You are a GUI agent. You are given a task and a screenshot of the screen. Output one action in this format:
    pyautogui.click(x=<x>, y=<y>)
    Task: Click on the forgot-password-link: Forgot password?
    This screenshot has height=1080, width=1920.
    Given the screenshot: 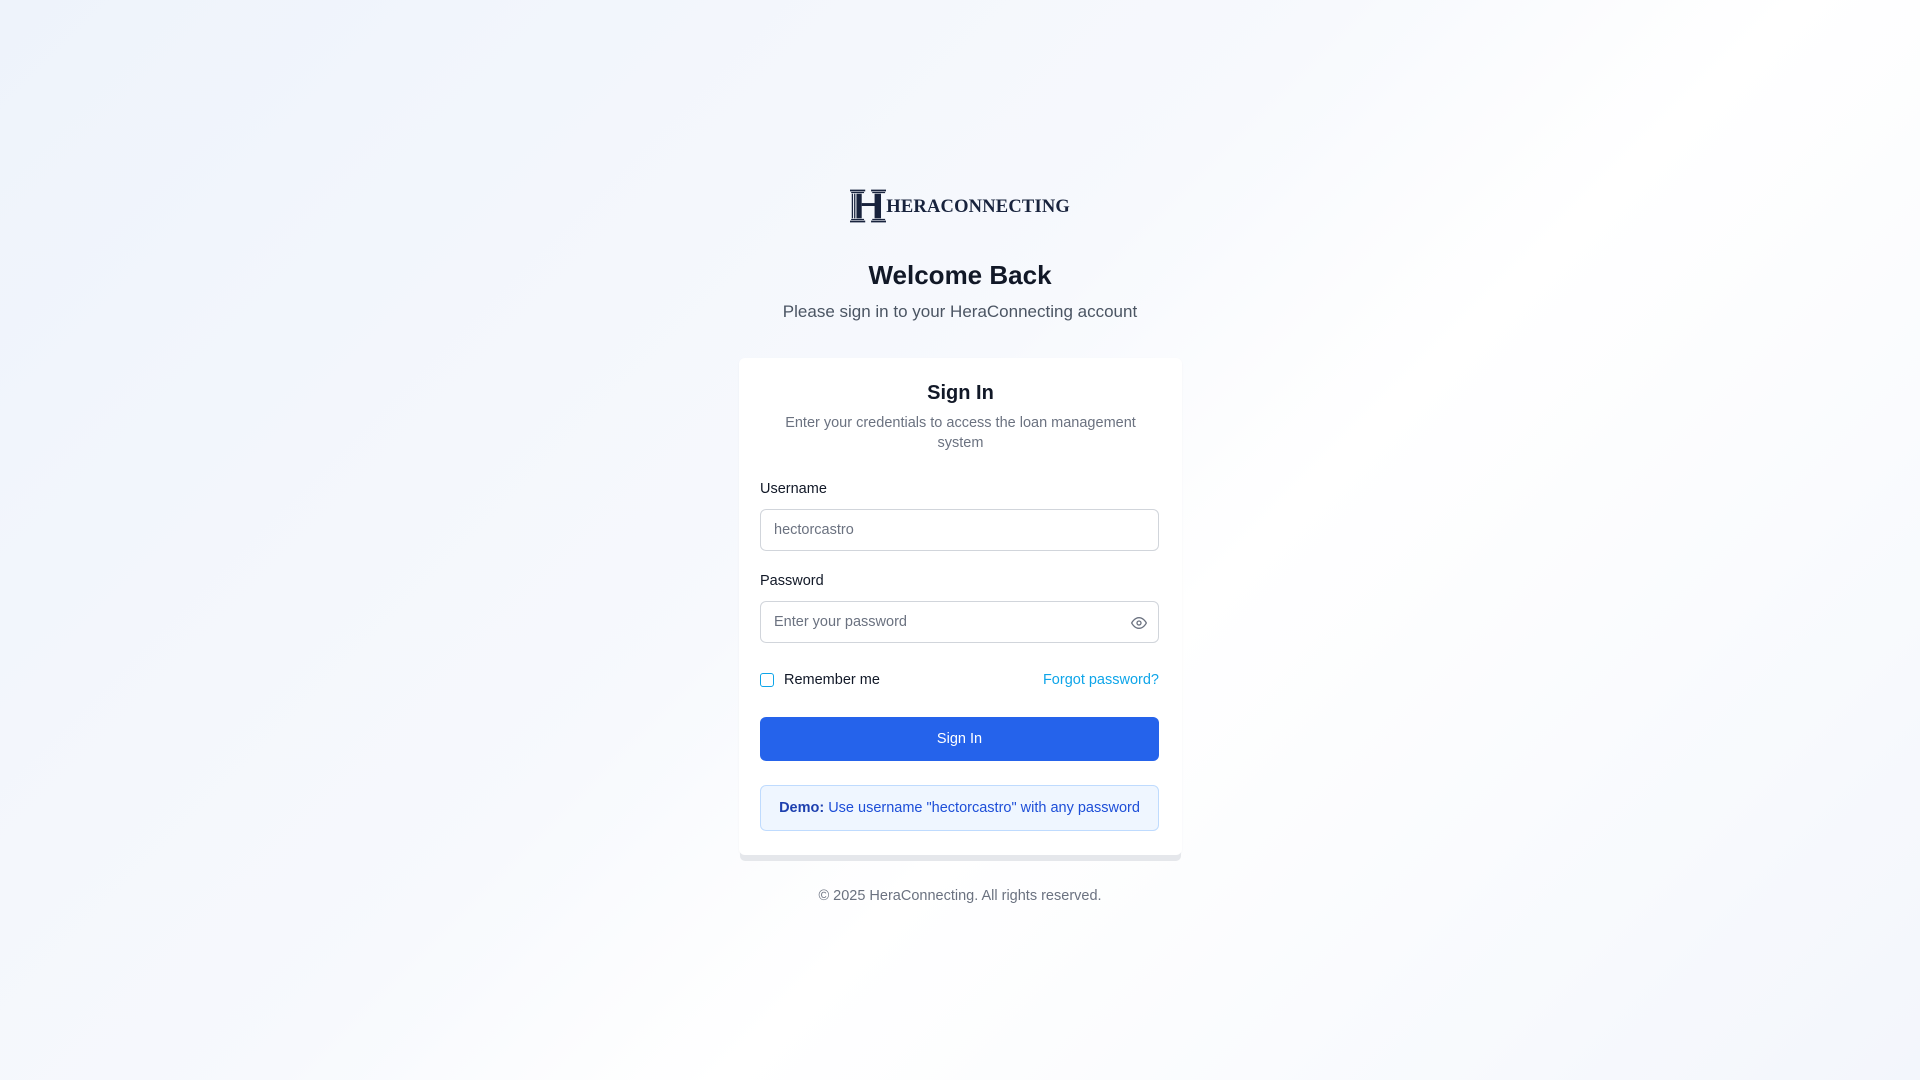 What is the action you would take?
    pyautogui.click(x=1101, y=680)
    